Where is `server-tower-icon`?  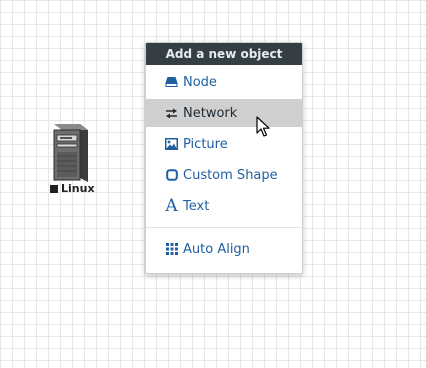 server-tower-icon is located at coordinates (70, 153).